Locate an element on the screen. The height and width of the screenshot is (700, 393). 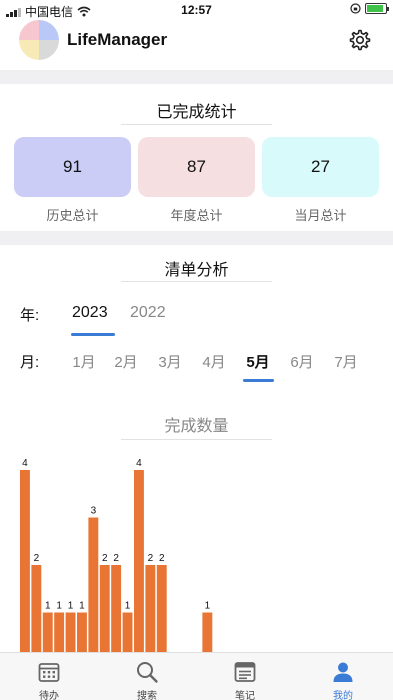
tab-todo: 待办 is located at coordinates (49, 676).